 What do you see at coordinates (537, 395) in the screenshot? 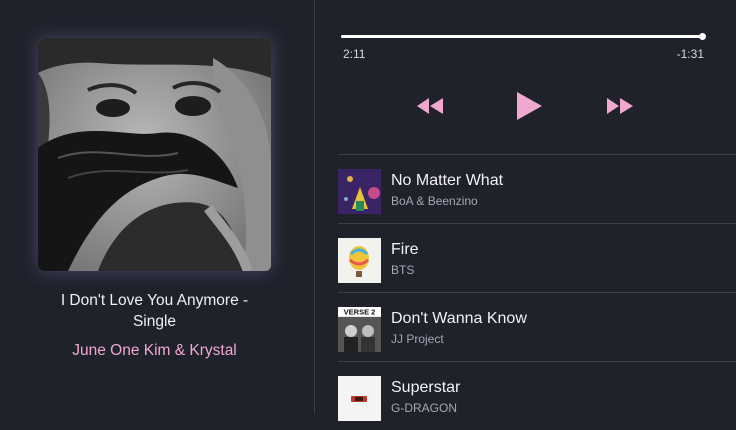
I see `track-row: Superstar G-DRAGON` at bounding box center [537, 395].